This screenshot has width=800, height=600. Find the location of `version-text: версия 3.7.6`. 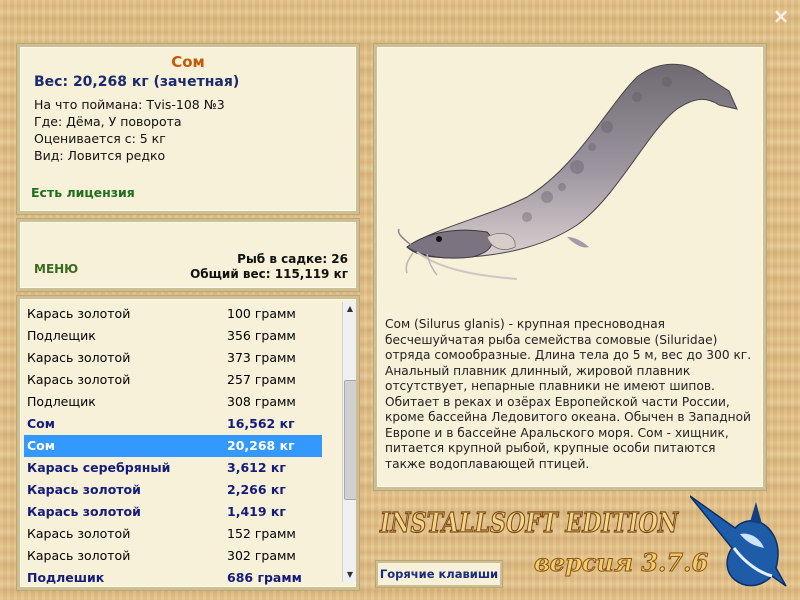

version-text: версия 3.7.6 is located at coordinates (621, 563).